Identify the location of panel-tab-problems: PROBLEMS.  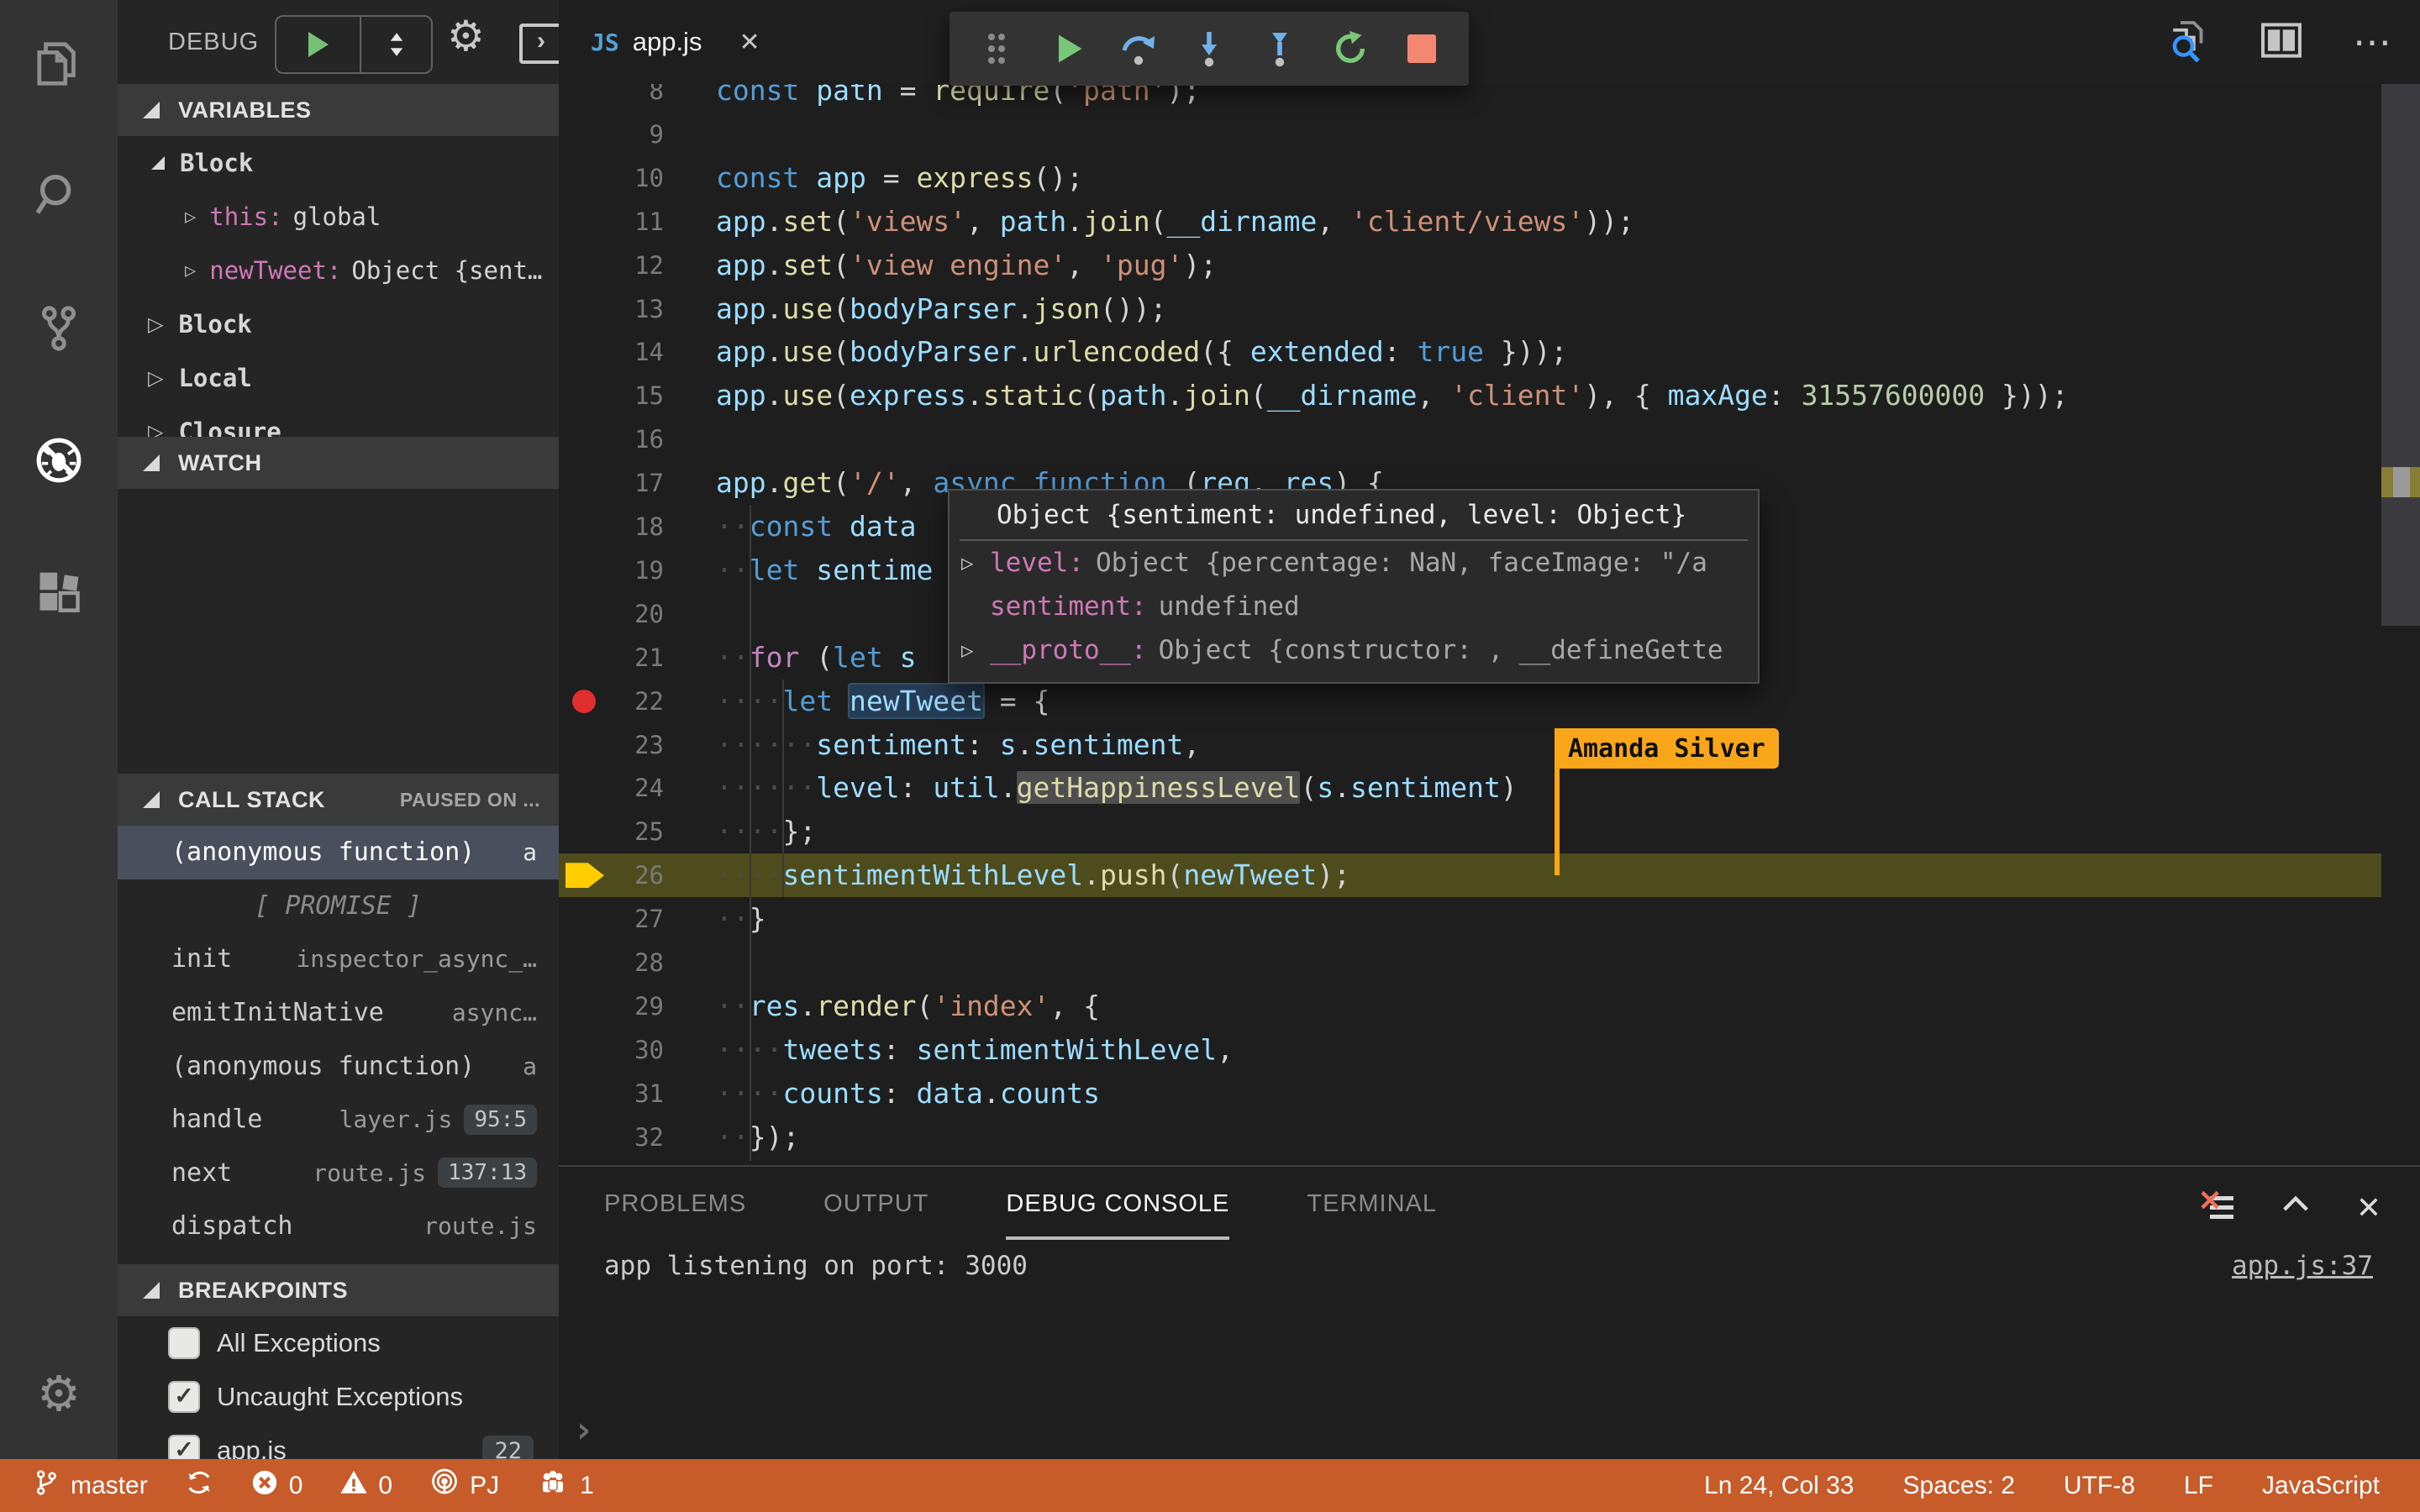
(675, 1210).